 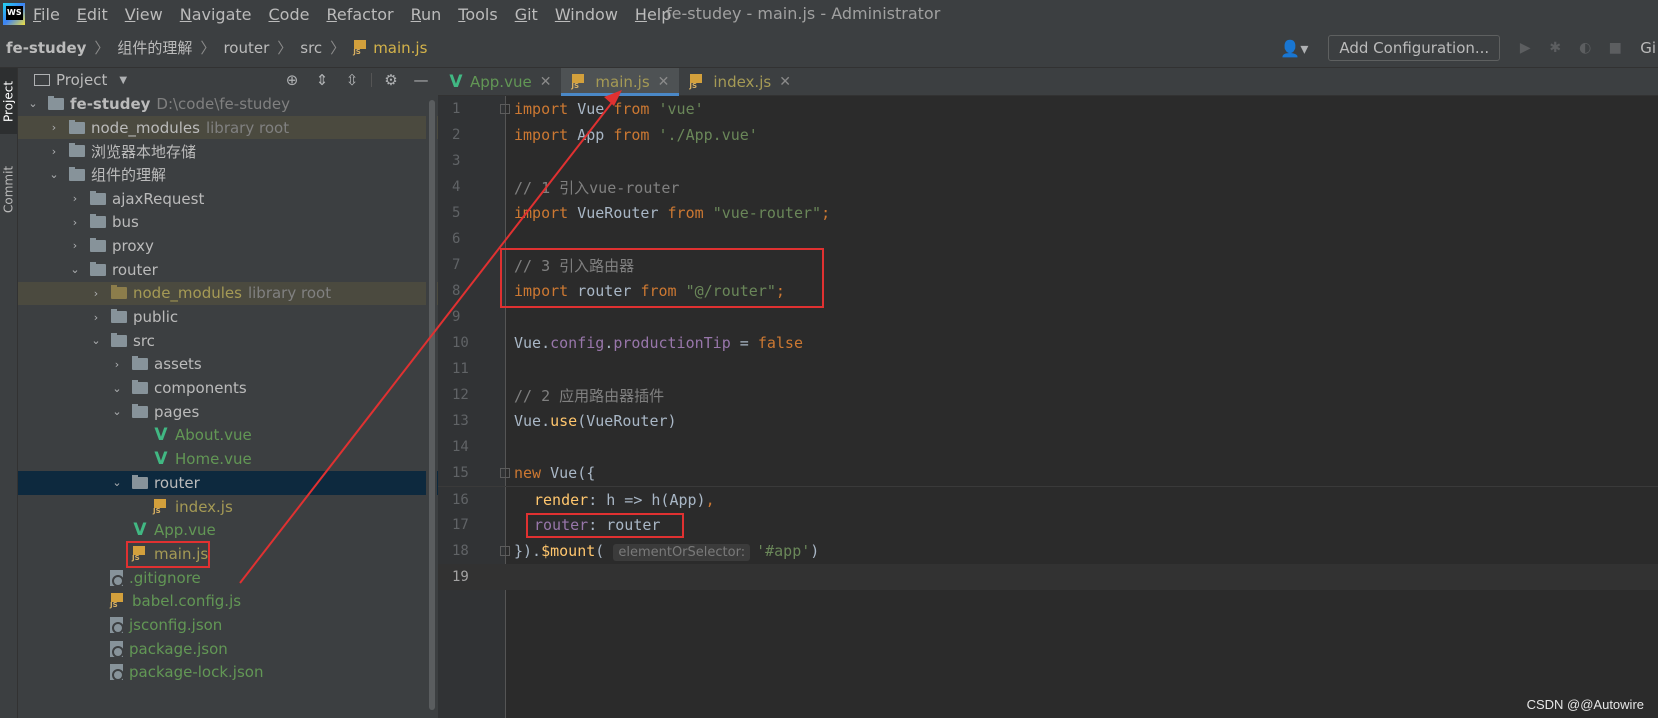 What do you see at coordinates (1048, 135) in the screenshot?
I see `code-line: 2 import App from './App.vue'` at bounding box center [1048, 135].